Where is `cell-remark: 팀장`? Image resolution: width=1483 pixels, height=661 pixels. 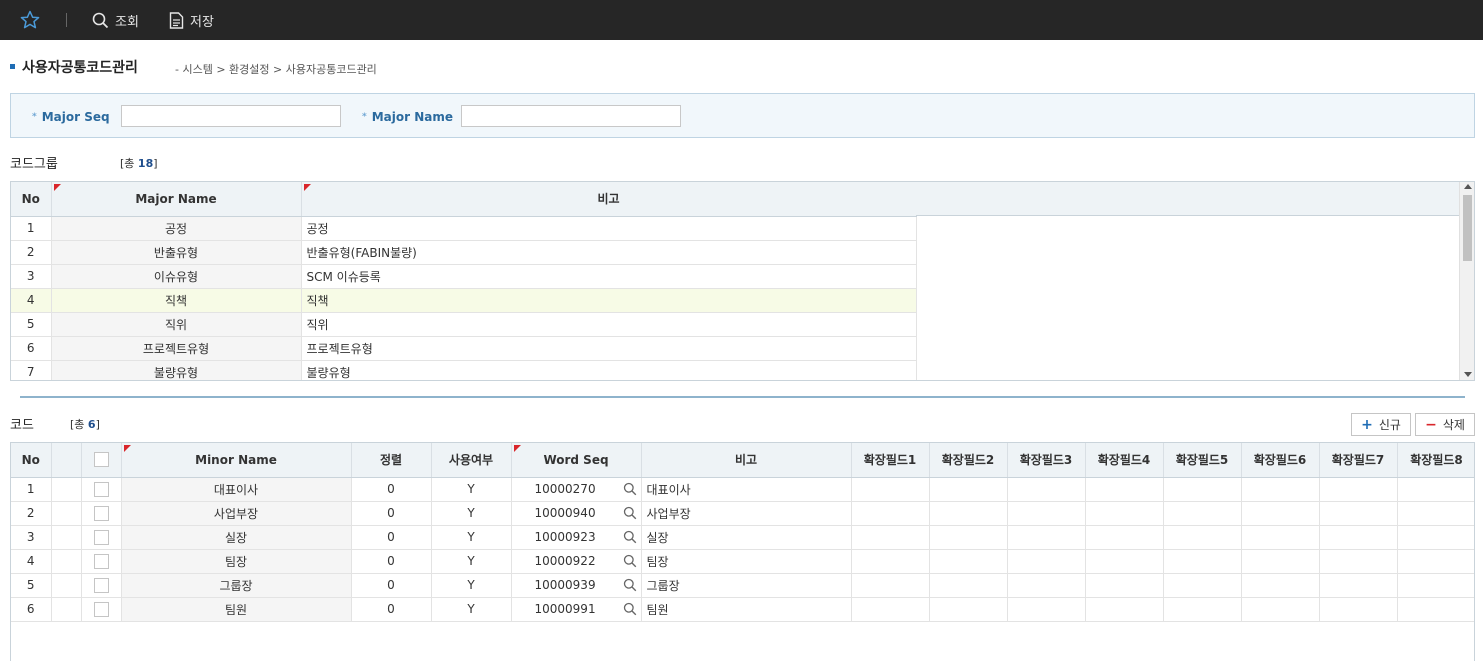 cell-remark: 팀장 is located at coordinates (746, 561).